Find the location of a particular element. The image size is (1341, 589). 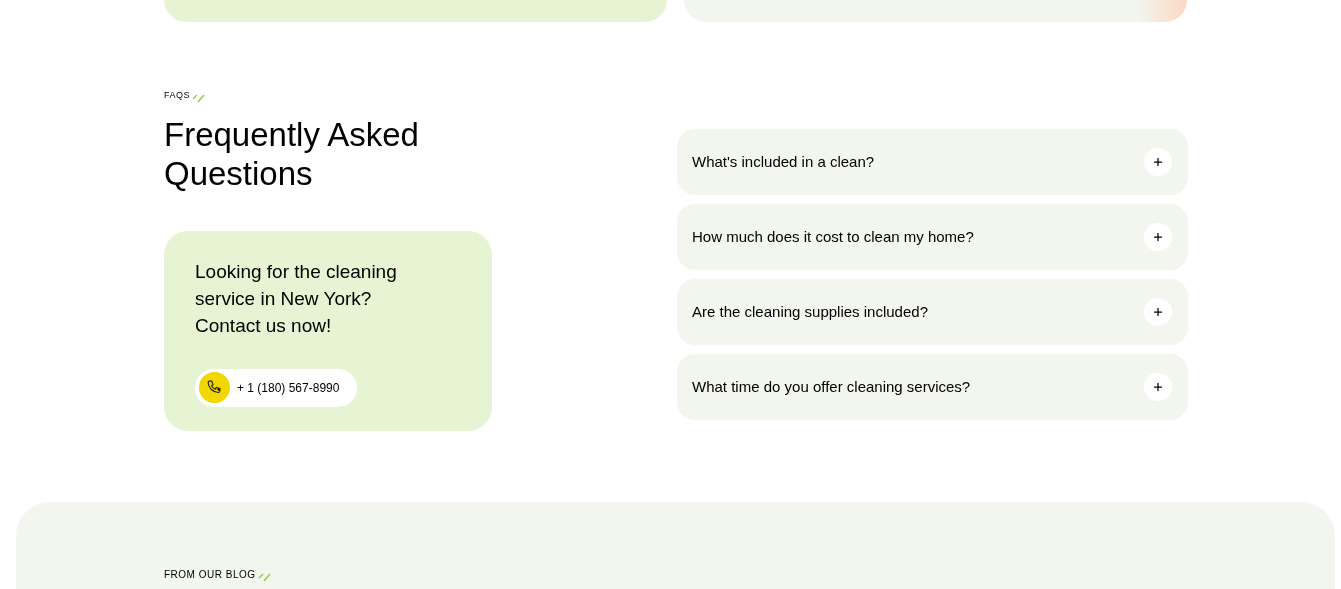

faq-item: Are the cleaning supplies included? is located at coordinates (932, 312).